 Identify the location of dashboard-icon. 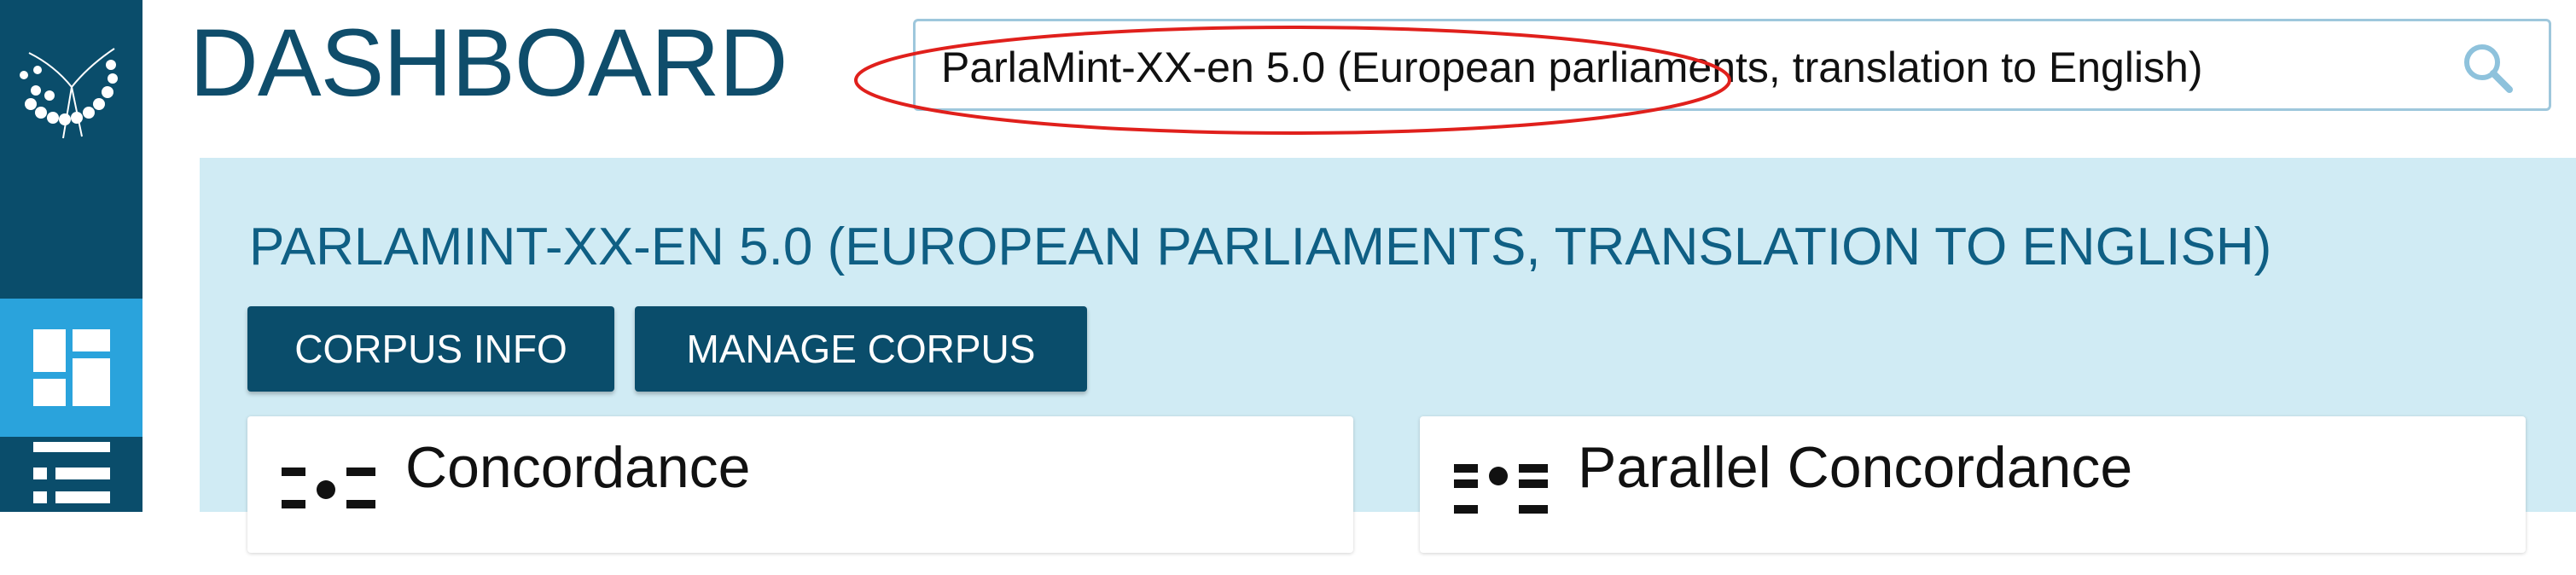
(71, 367).